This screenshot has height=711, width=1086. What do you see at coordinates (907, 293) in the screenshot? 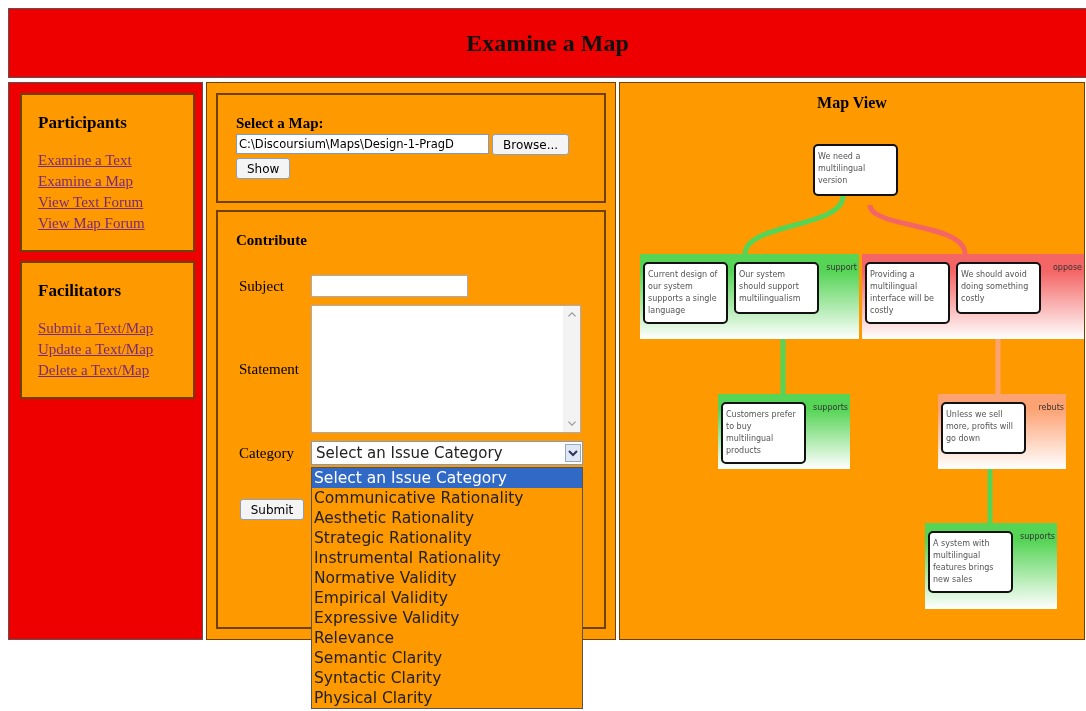
I see `map-node: Providing a multilingual interface will be costly` at bounding box center [907, 293].